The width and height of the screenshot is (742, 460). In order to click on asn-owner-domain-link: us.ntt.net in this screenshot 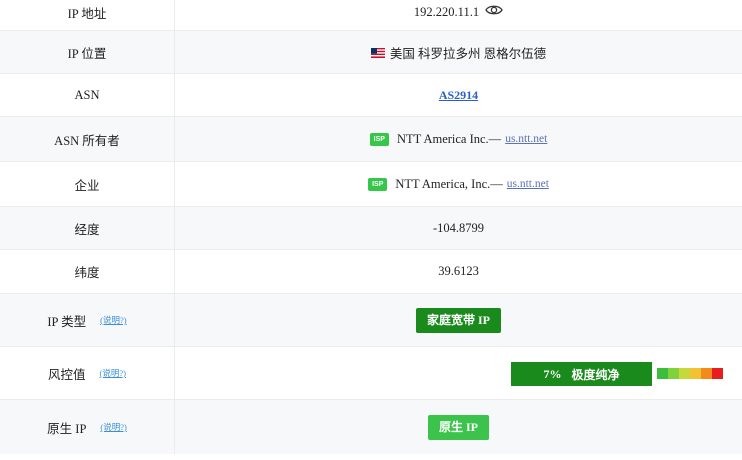, I will do `click(526, 139)`.